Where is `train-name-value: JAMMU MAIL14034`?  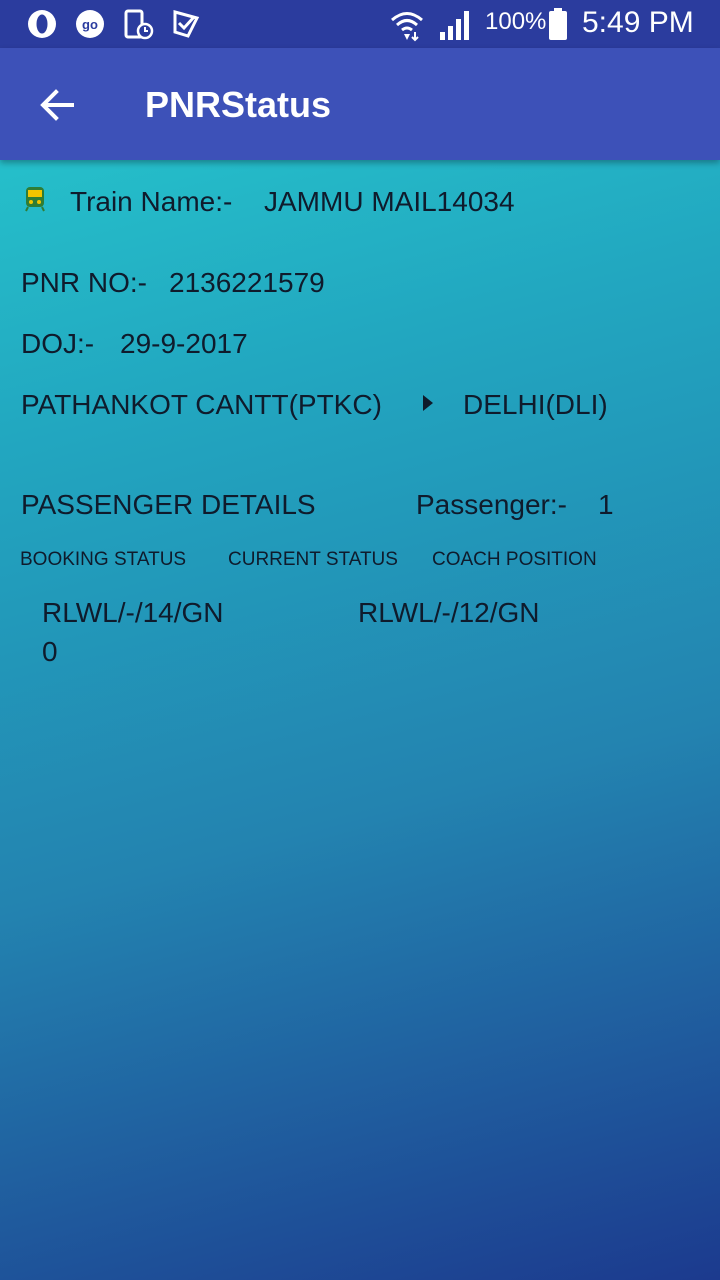 train-name-value: JAMMU MAIL14034 is located at coordinates (389, 201).